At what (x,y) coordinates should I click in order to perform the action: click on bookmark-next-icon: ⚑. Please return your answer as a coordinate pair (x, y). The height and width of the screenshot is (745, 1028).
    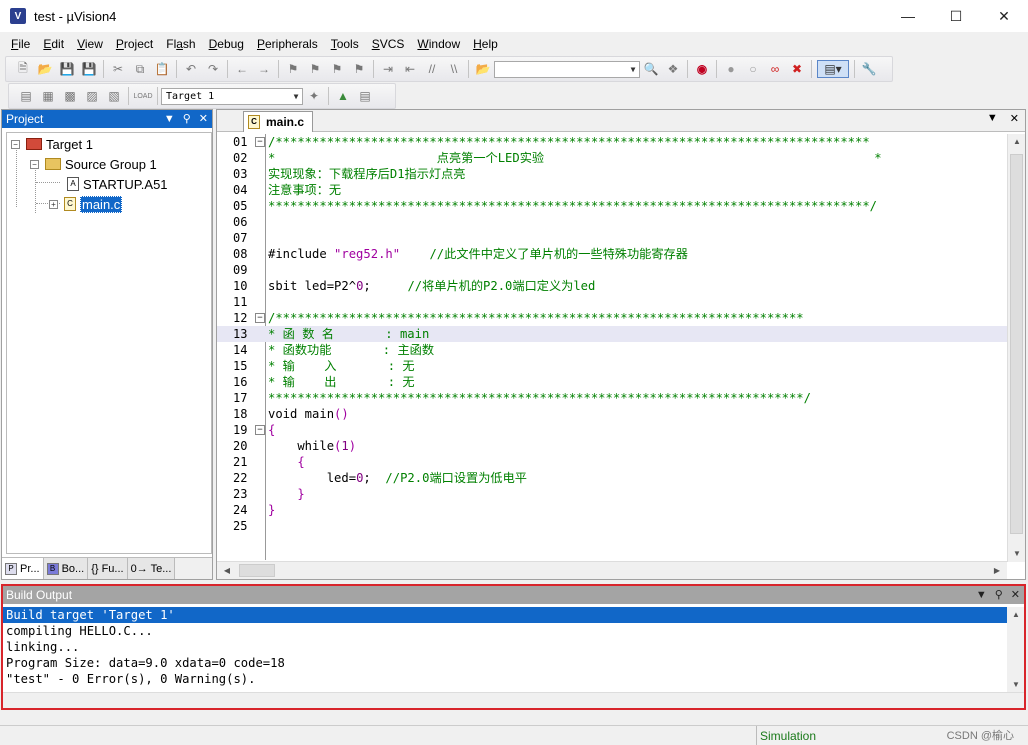
    Looking at the image, I should click on (337, 69).